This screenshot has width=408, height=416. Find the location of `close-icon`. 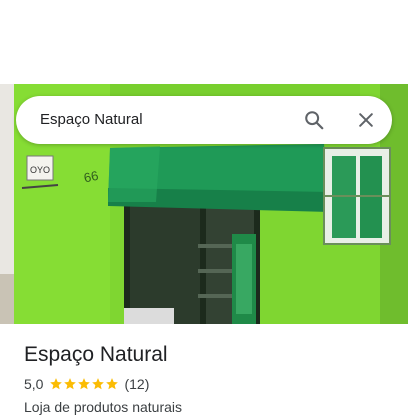

close-icon is located at coordinates (366, 120).